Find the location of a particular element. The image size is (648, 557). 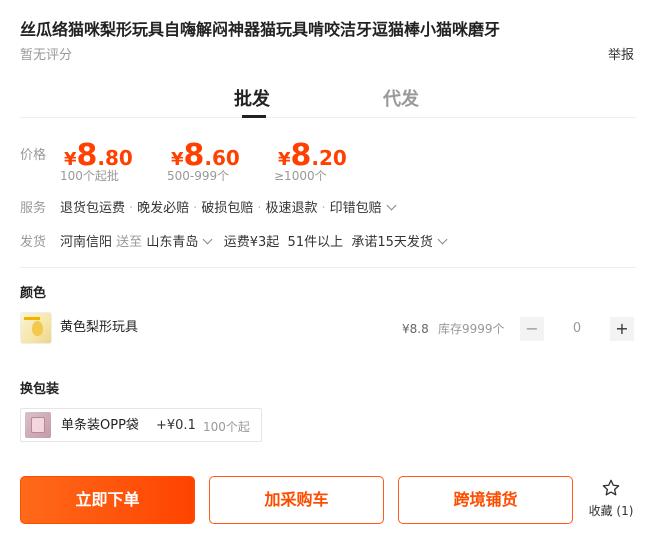

quantity-minus-button: − is located at coordinates (532, 329).